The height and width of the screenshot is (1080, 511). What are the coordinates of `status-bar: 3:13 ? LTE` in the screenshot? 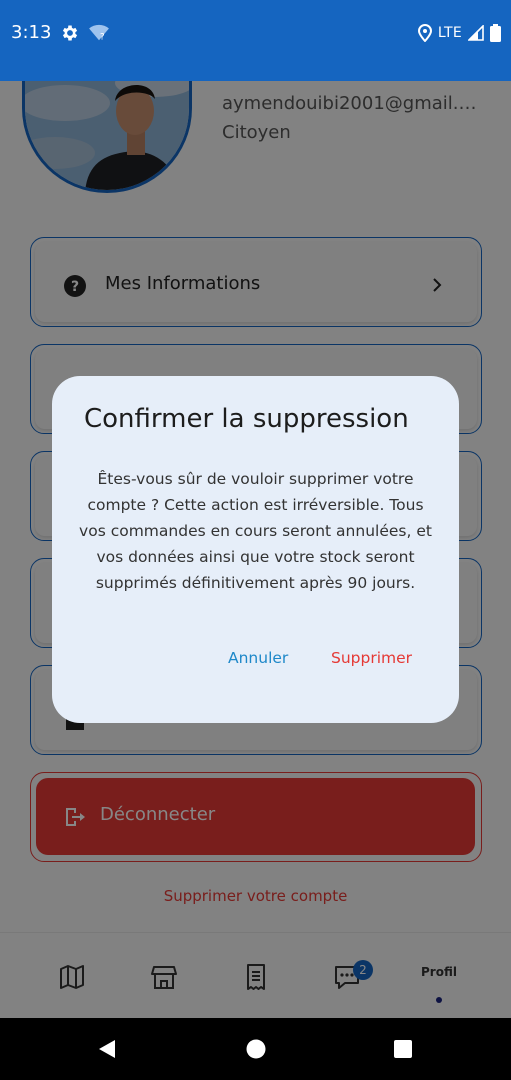 It's located at (255, 40).